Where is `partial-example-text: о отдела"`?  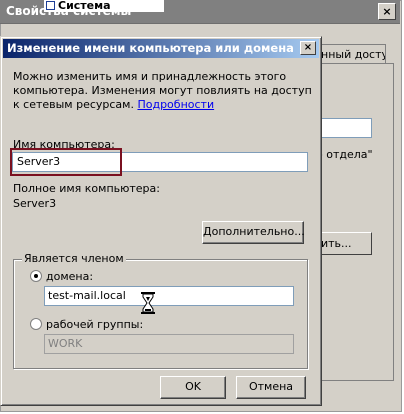 partial-example-text: о отдела" is located at coordinates (344, 154).